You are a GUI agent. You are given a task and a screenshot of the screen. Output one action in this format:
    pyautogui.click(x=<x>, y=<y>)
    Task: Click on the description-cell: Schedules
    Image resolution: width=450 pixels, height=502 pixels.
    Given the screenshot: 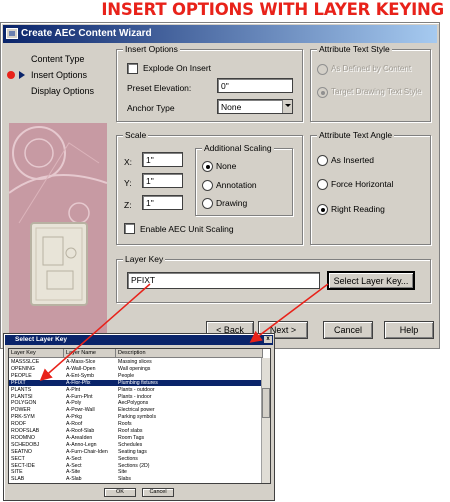 What is the action you would take?
    pyautogui.click(x=130, y=444)
    